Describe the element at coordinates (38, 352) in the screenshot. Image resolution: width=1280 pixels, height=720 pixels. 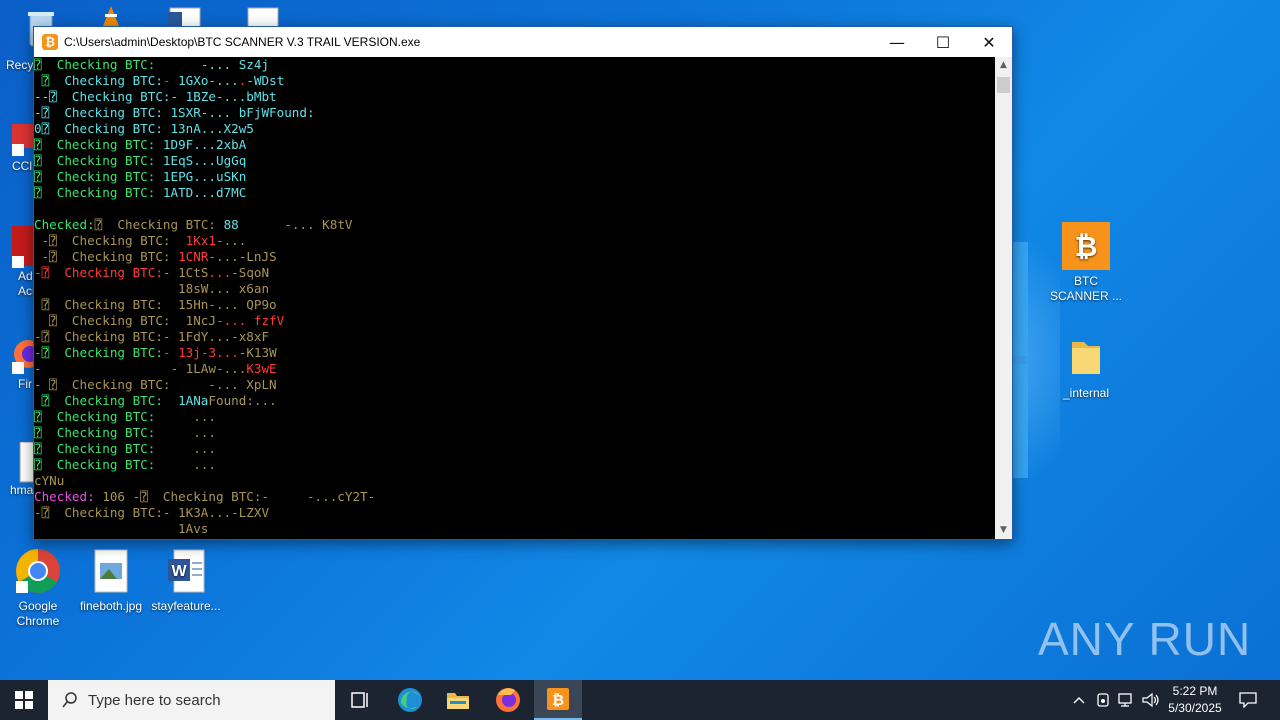
I see `console-text: -` at that location.